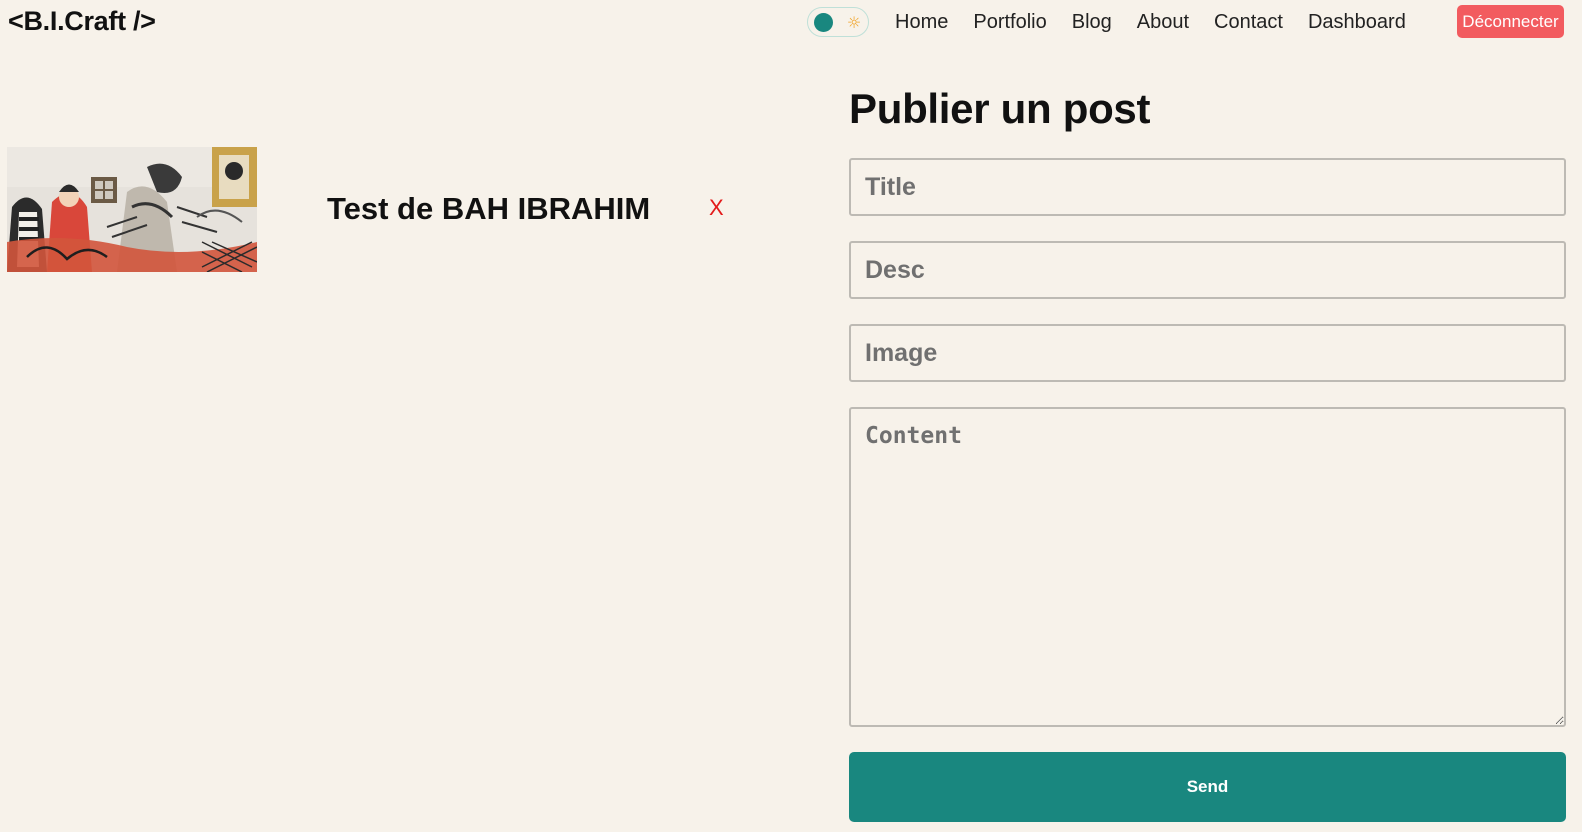 The width and height of the screenshot is (1582, 832). I want to click on nav-portfolio: Portfolio, so click(1009, 22).